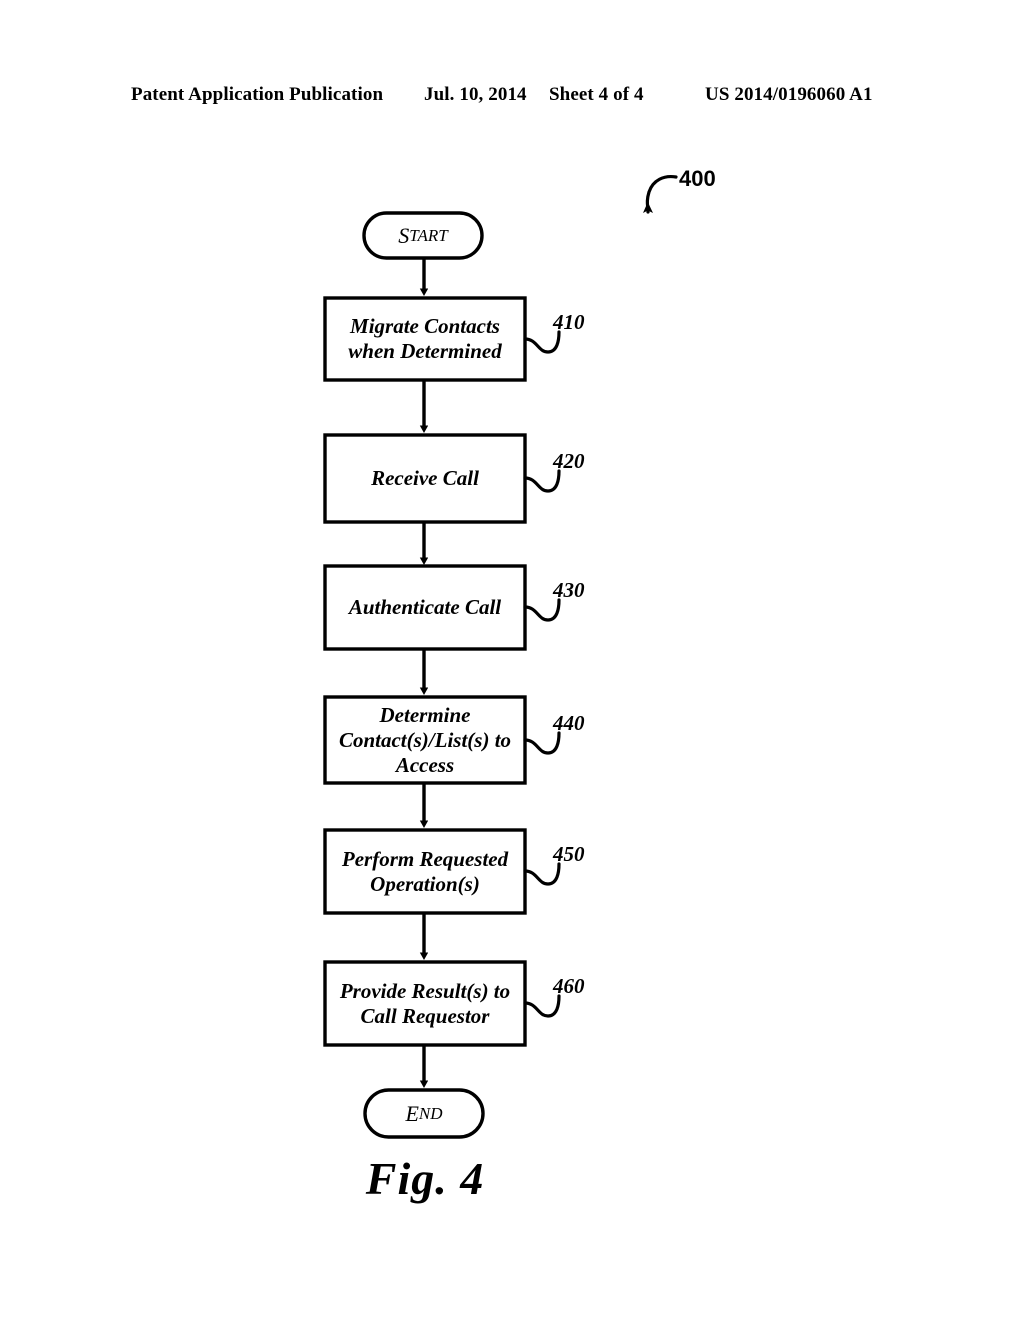  I want to click on figure-caption: Fig. 4, so click(425, 1178).